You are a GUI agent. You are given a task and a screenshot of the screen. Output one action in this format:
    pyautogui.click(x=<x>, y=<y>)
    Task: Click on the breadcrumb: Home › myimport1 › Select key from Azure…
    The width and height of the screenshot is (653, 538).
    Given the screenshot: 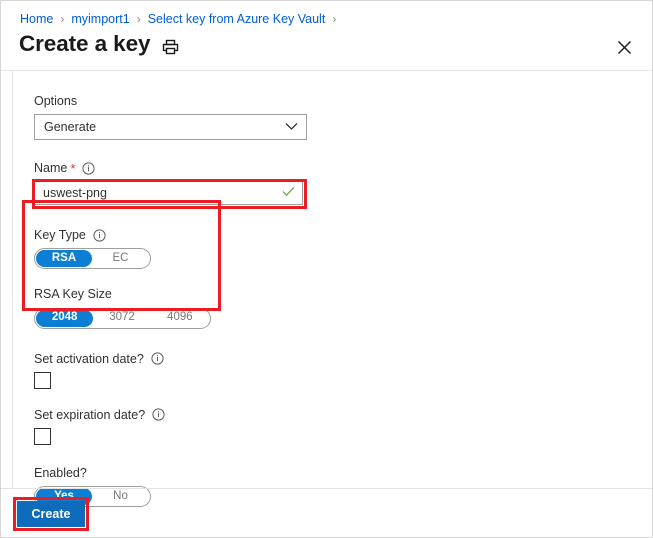 What is the action you would take?
    pyautogui.click(x=181, y=19)
    